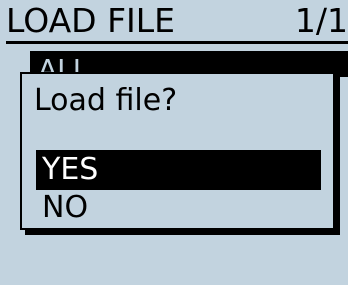  Describe the element at coordinates (91, 20) in the screenshot. I see `screen-title: LOAD FILE` at that location.